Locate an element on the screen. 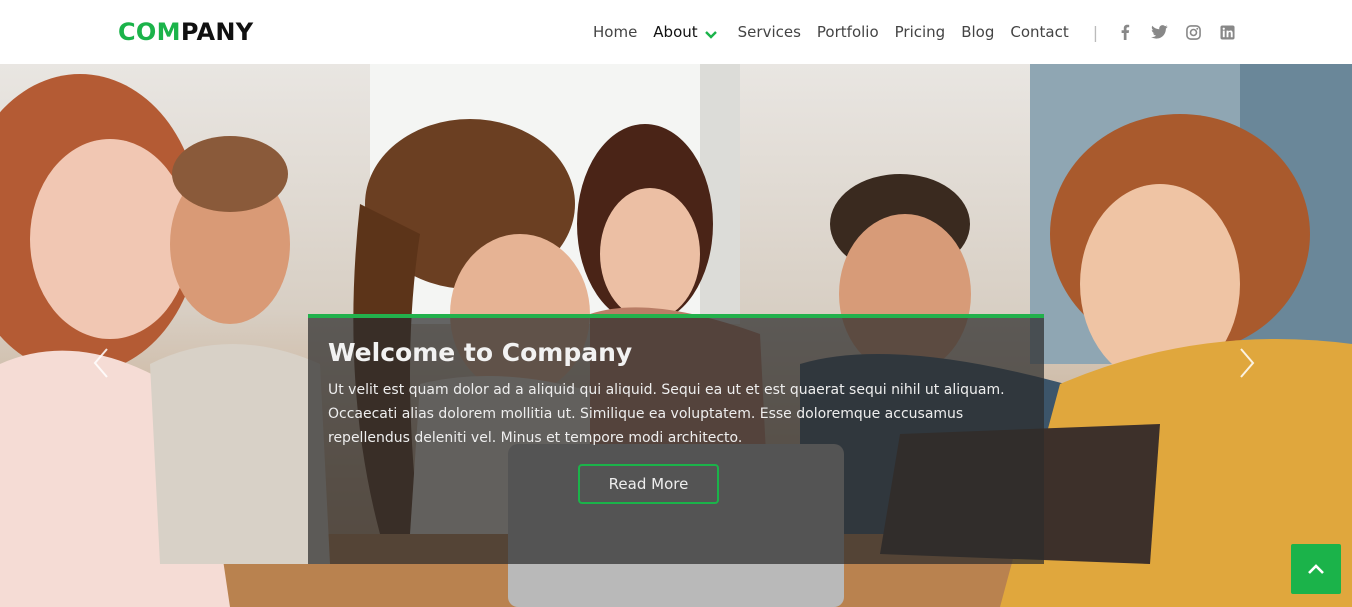  nav-portfolio: Portfolio is located at coordinates (848, 32).